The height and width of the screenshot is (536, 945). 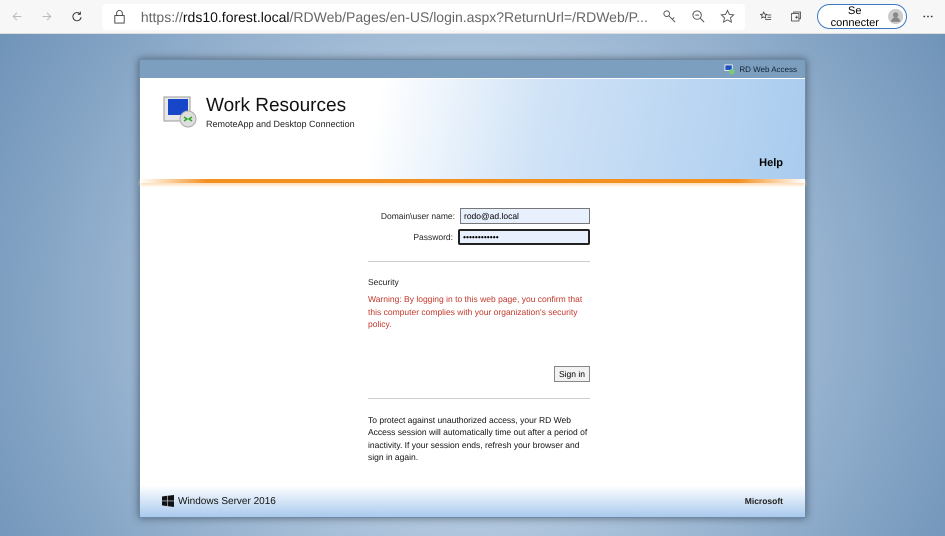 What do you see at coordinates (277, 106) in the screenshot?
I see `page-title: Work Resources` at bounding box center [277, 106].